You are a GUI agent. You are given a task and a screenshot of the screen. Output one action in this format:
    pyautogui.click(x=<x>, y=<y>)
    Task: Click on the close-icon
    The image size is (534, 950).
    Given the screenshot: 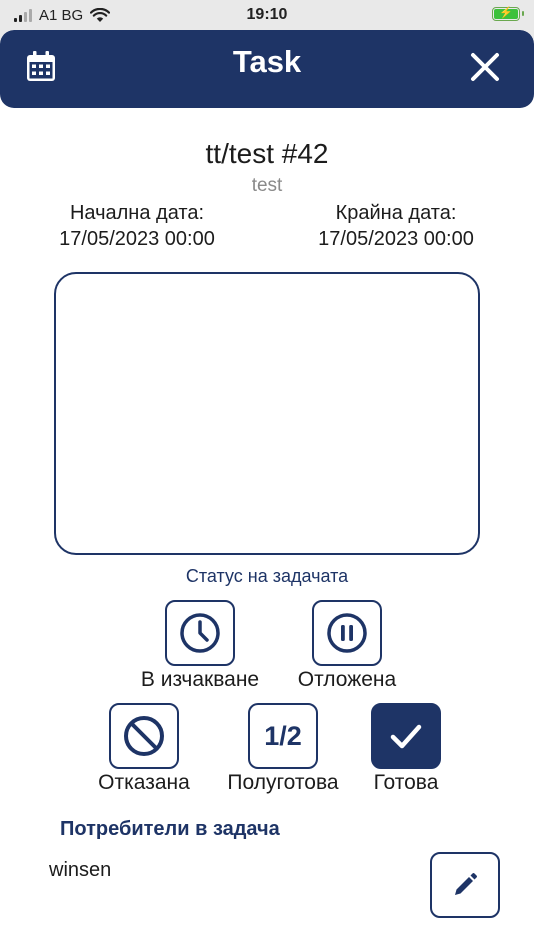 What is the action you would take?
    pyautogui.click(x=485, y=67)
    